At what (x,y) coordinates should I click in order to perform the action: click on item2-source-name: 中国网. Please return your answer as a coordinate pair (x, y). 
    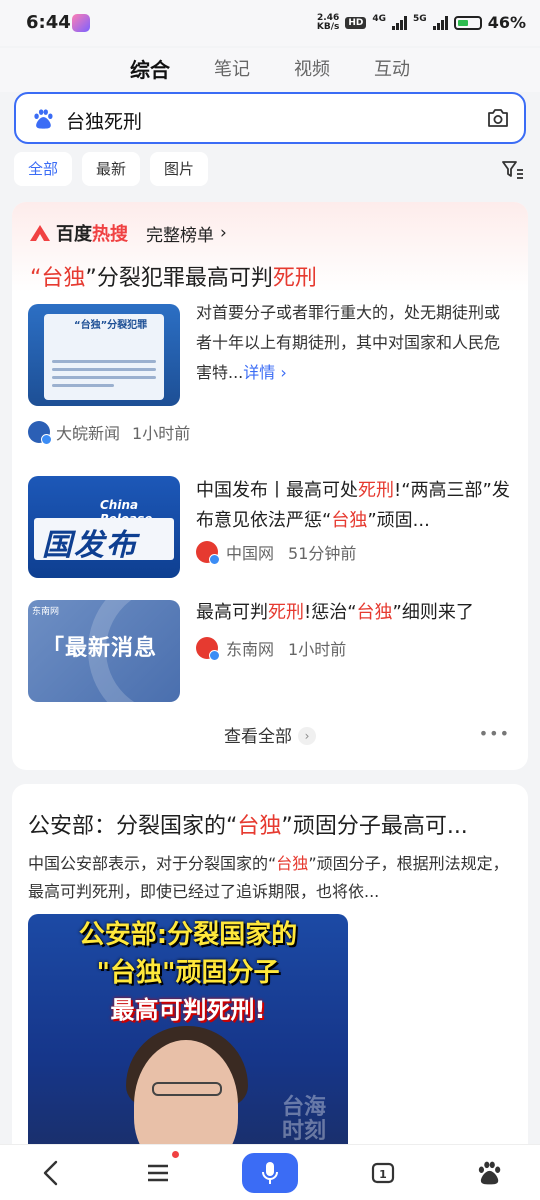
    Looking at the image, I should click on (250, 553).